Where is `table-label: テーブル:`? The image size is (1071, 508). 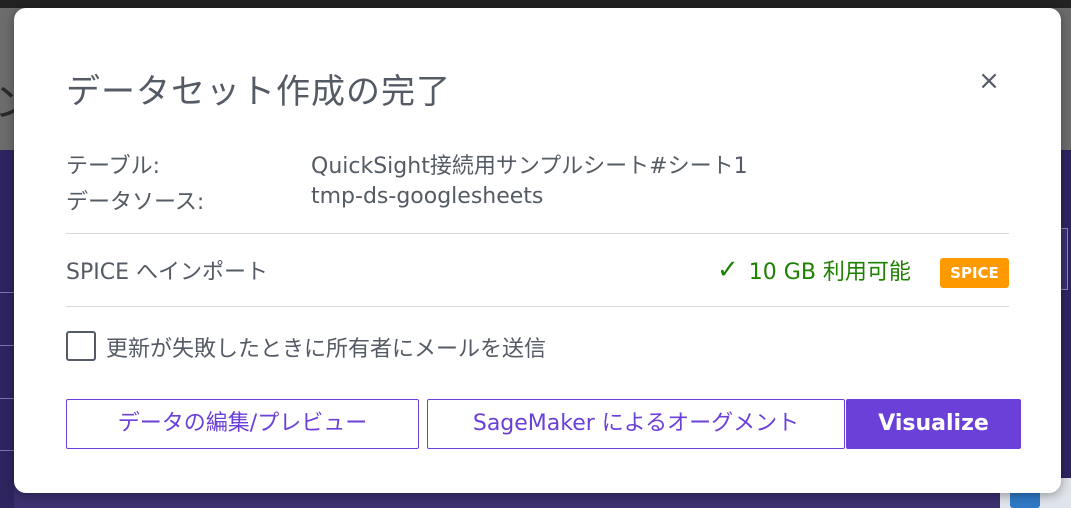 table-label: テーブル: is located at coordinates (113, 166).